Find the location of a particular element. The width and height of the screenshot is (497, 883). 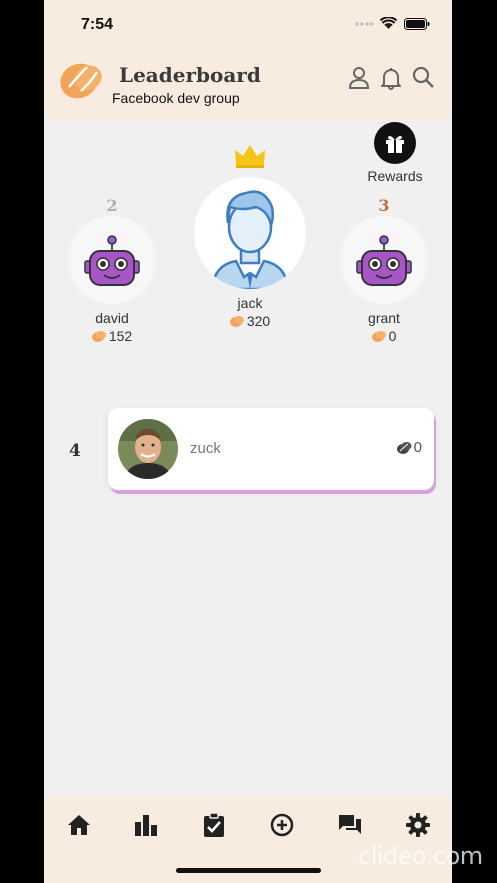

person-photo-icon is located at coordinates (148, 449).